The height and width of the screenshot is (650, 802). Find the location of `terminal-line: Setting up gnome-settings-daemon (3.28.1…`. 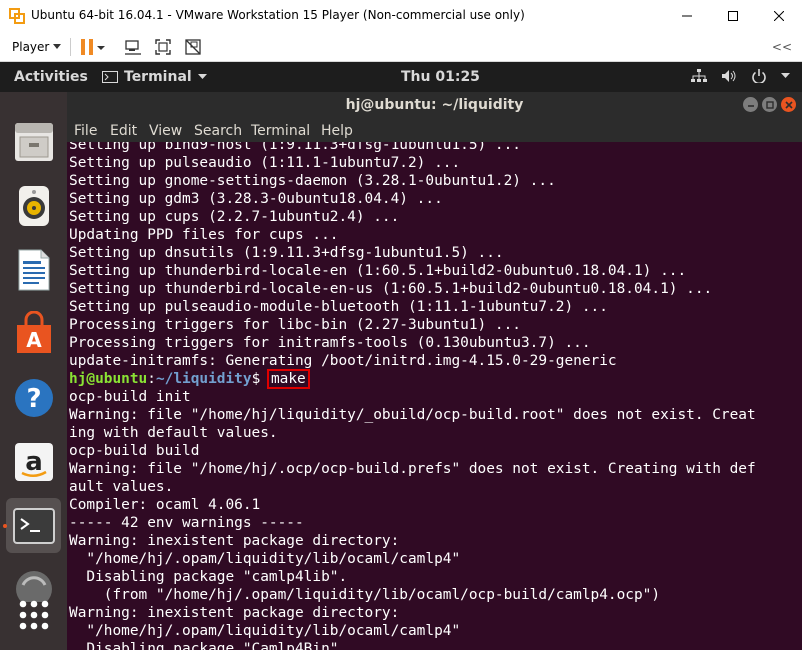

terminal-line: Setting up gnome-settings-daemon (3.28.1… is located at coordinates (312, 181).